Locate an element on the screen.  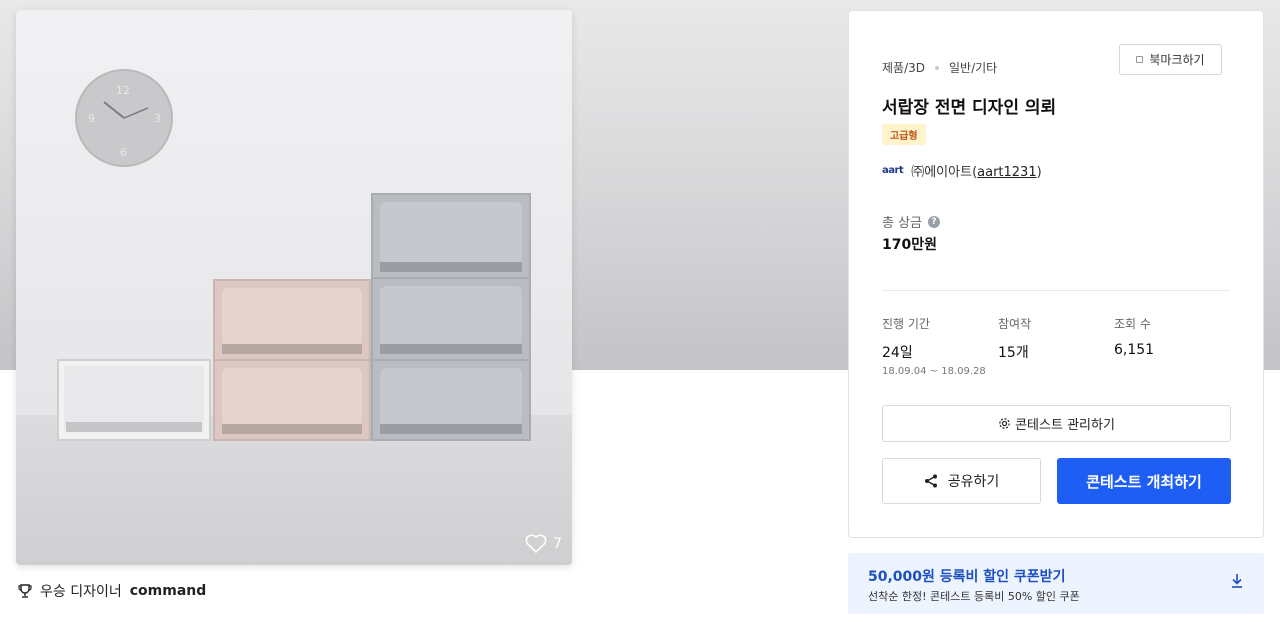
category-secondary: 일반/기타 is located at coordinates (973, 67).